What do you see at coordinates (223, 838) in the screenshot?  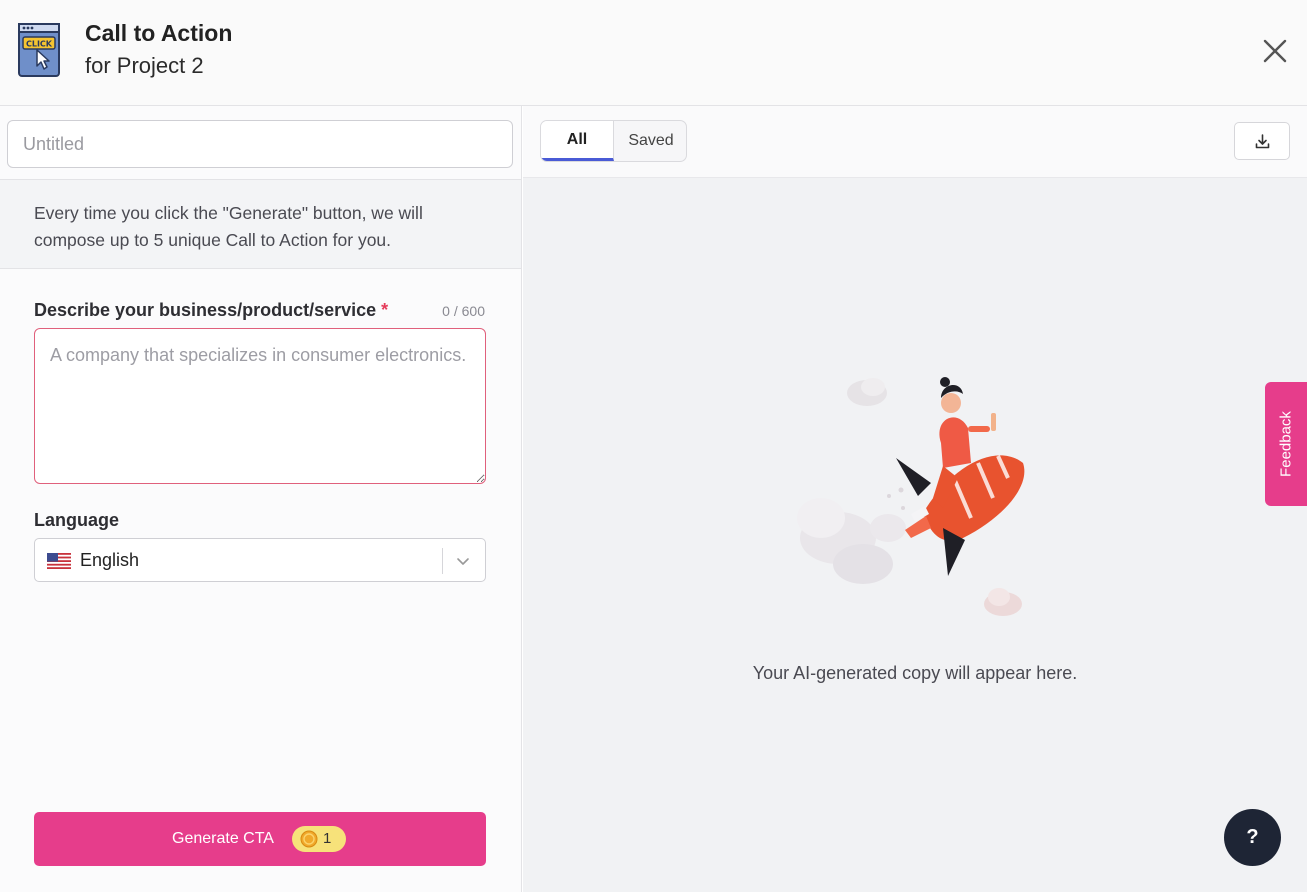 I see `generate-button-label: Generate CTA` at bounding box center [223, 838].